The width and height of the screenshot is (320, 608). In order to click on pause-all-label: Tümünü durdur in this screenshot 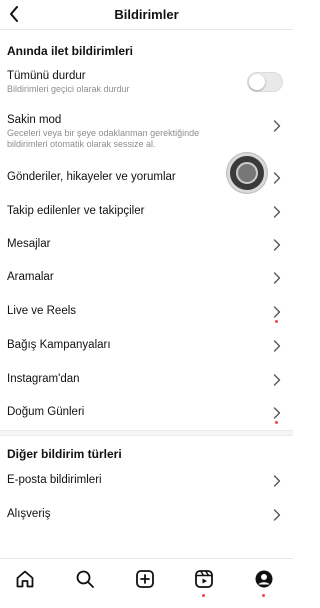, I will do `click(46, 76)`.